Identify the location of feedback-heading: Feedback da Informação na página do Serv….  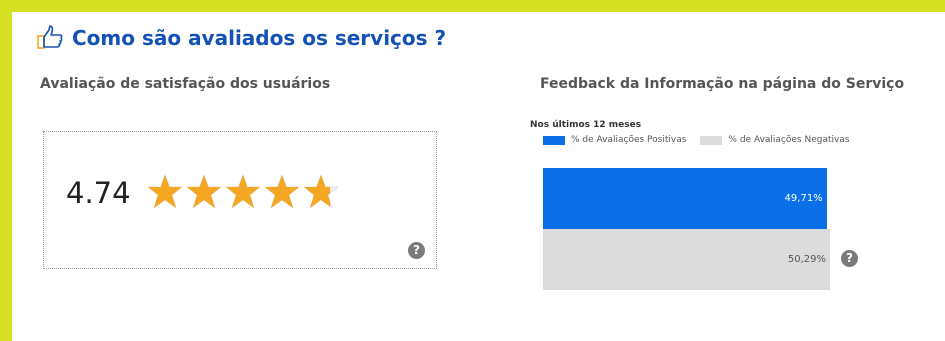
(722, 84).